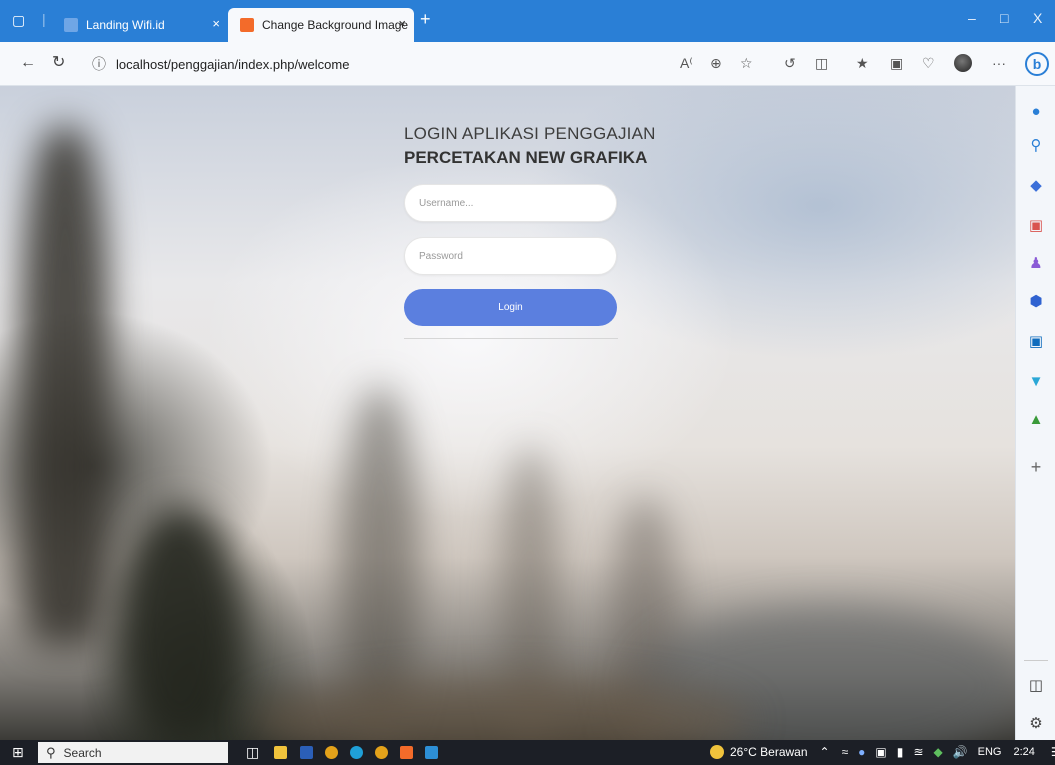 The height and width of the screenshot is (765, 1055). I want to click on file-explorer-icon, so click(280, 752).